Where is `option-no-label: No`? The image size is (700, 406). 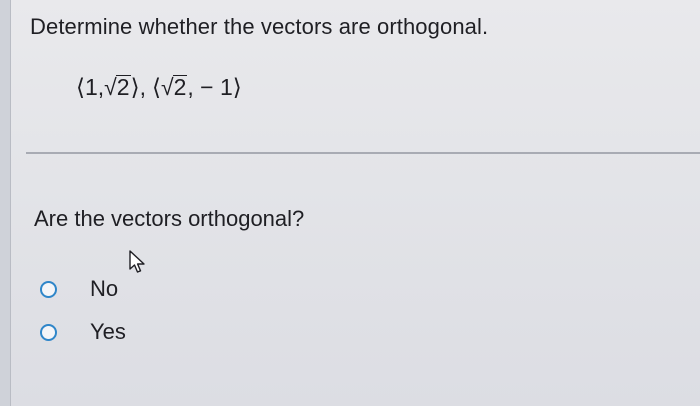 option-no-label: No is located at coordinates (104, 289).